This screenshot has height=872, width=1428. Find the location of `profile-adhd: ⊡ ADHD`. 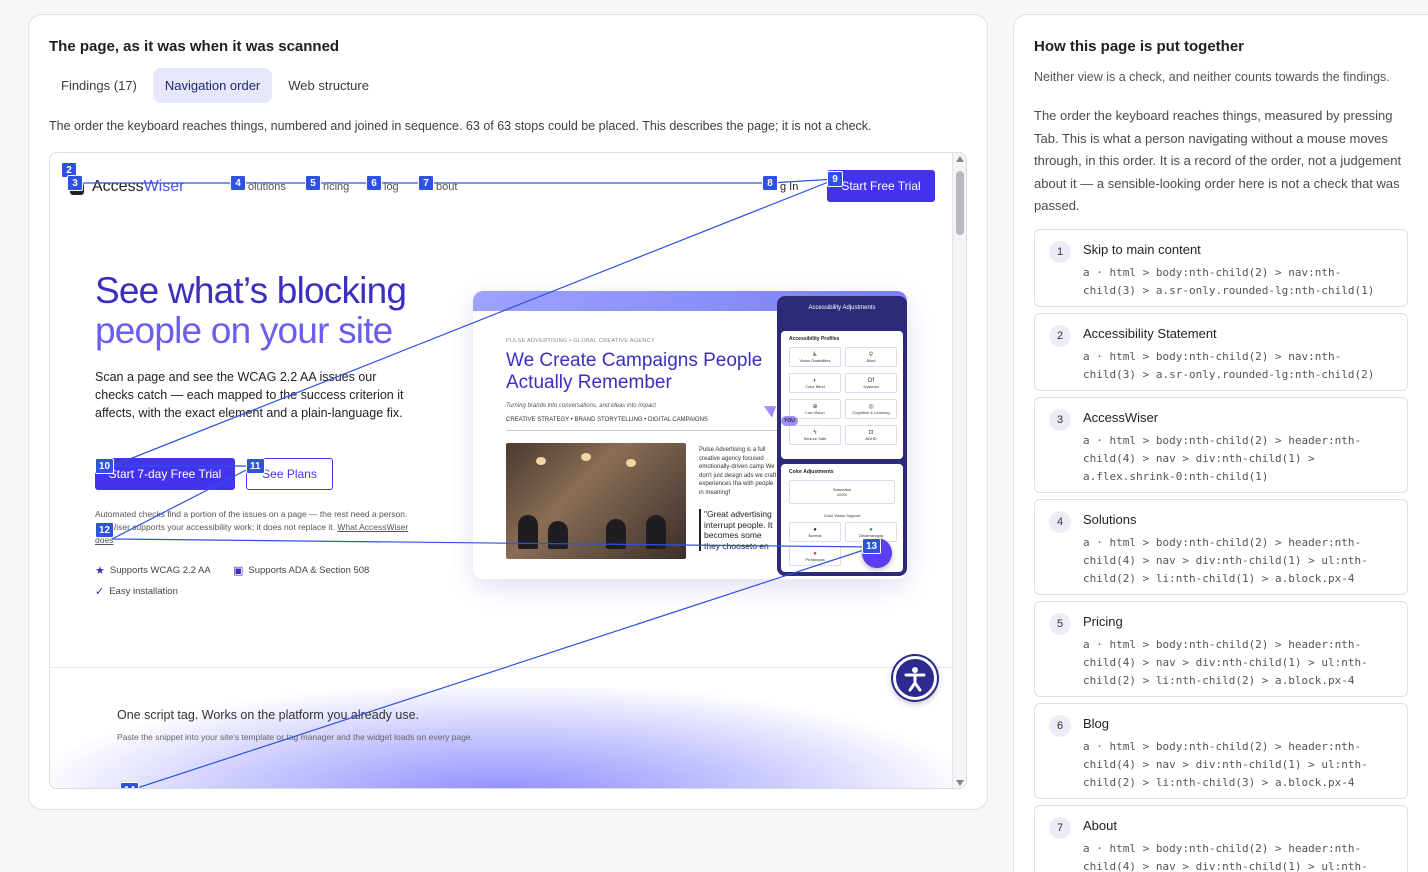

profile-adhd: ⊡ ADHD is located at coordinates (871, 435).